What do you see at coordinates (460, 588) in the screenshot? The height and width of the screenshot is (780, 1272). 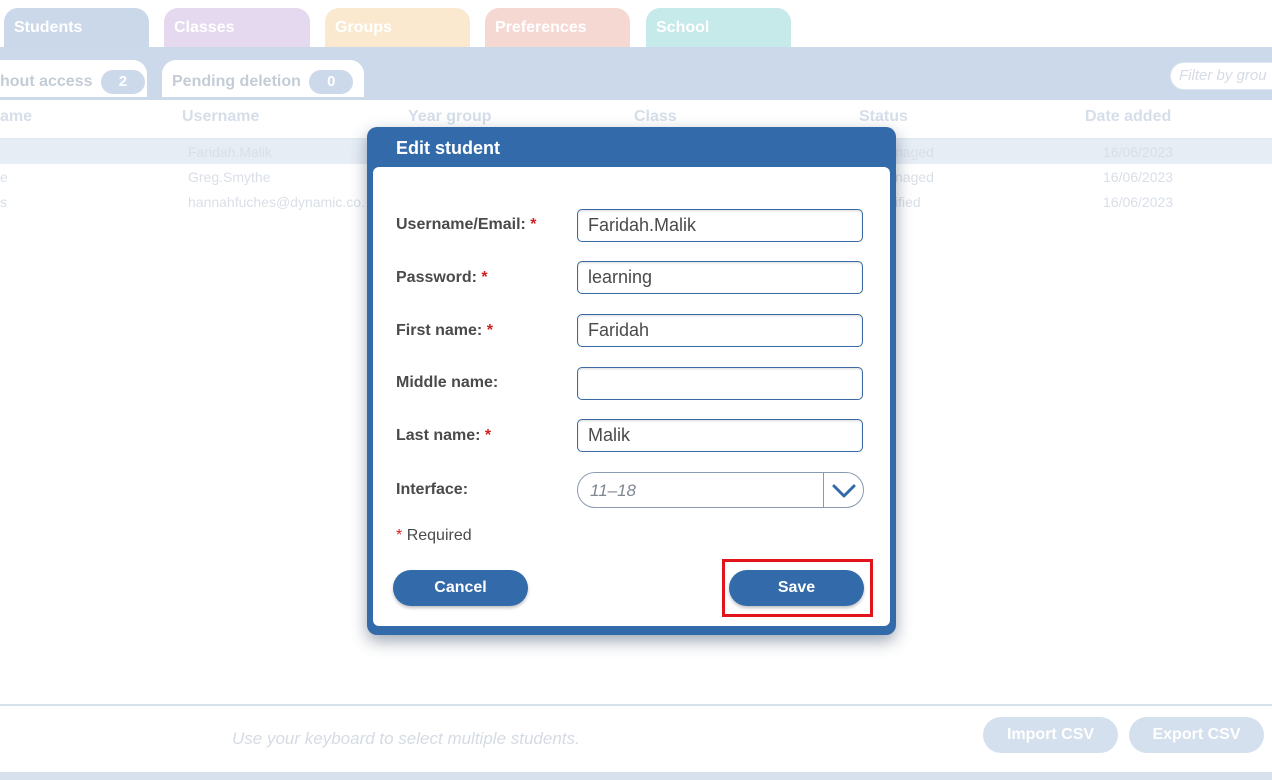 I see `cancel-button: Cancel` at bounding box center [460, 588].